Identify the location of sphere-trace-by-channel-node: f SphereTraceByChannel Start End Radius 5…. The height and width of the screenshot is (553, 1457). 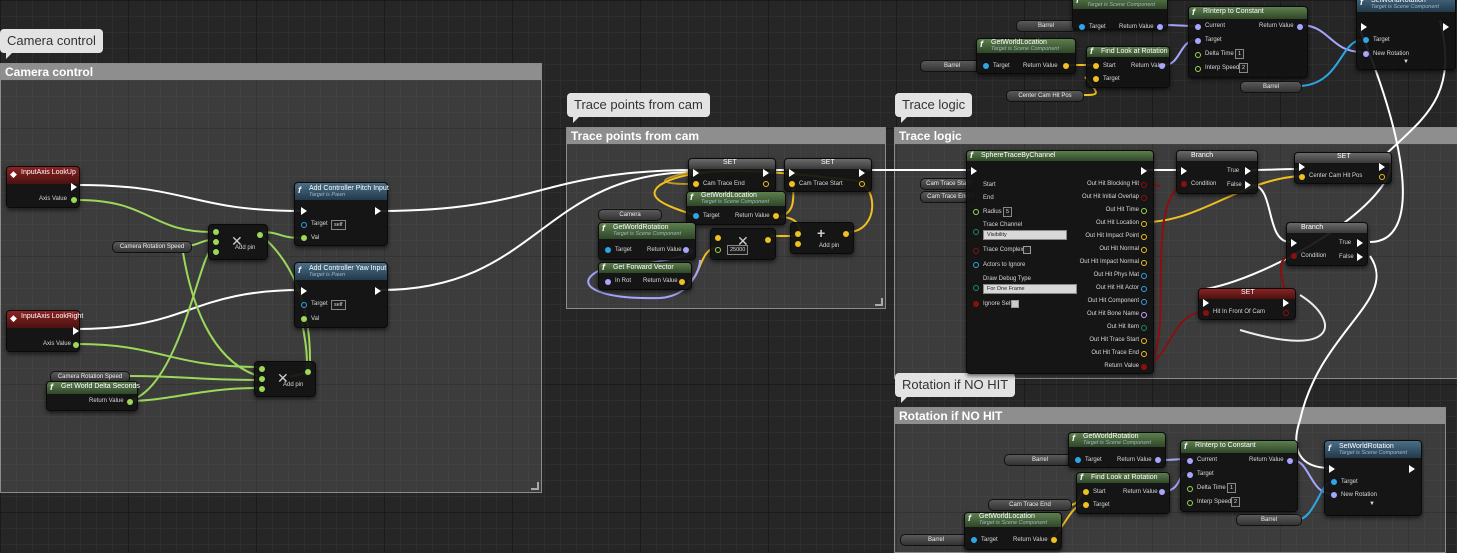
(1060, 262).